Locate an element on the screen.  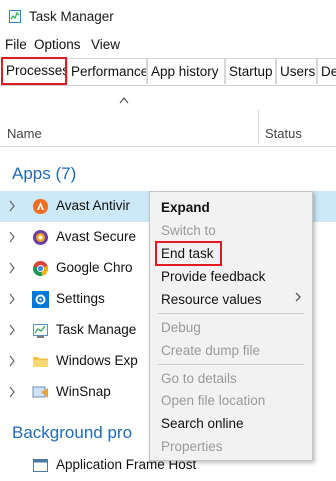
menu-open-file-location: Open file location is located at coordinates (213, 400).